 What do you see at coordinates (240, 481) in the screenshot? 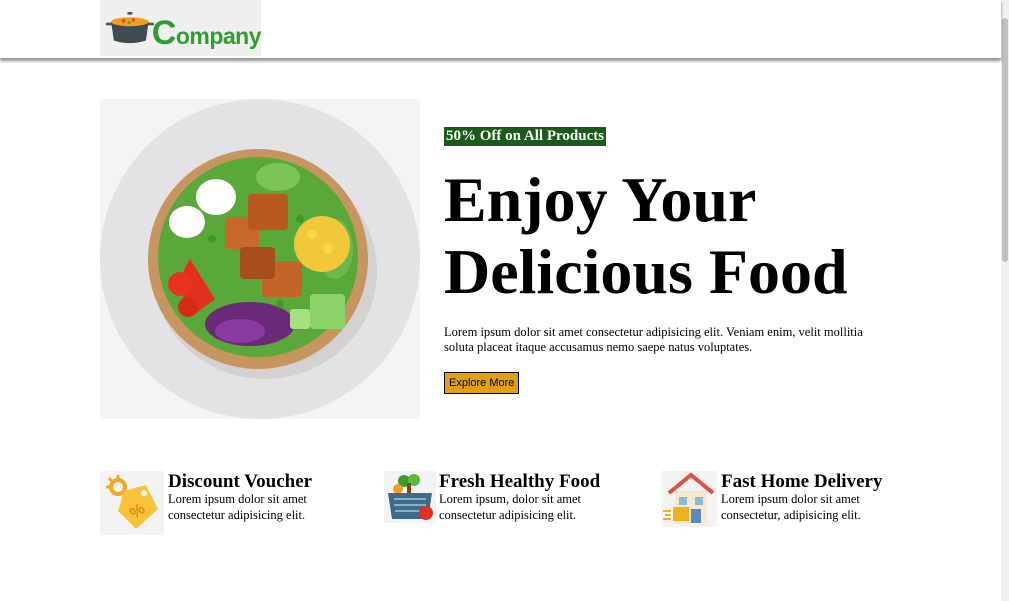
I see `feature-title: Discount Voucher` at bounding box center [240, 481].